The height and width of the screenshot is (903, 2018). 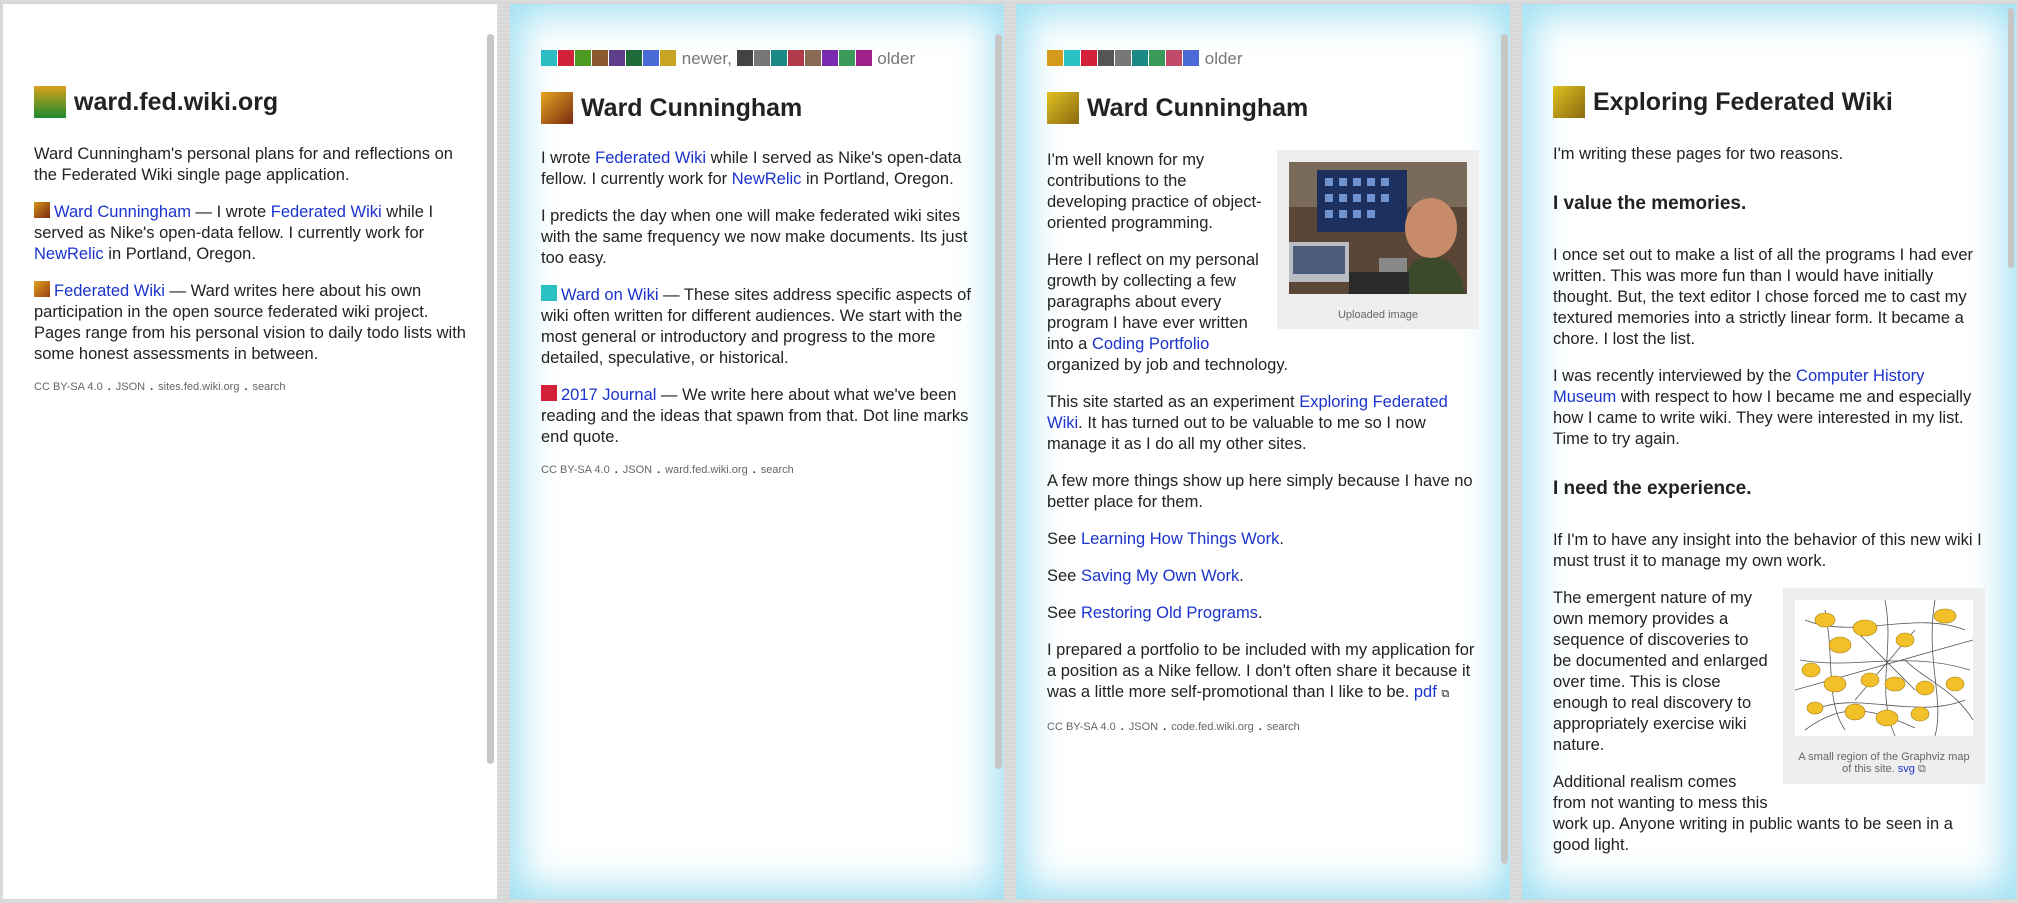 What do you see at coordinates (122, 212) in the screenshot?
I see `reference-link: Ward Cunningham` at bounding box center [122, 212].